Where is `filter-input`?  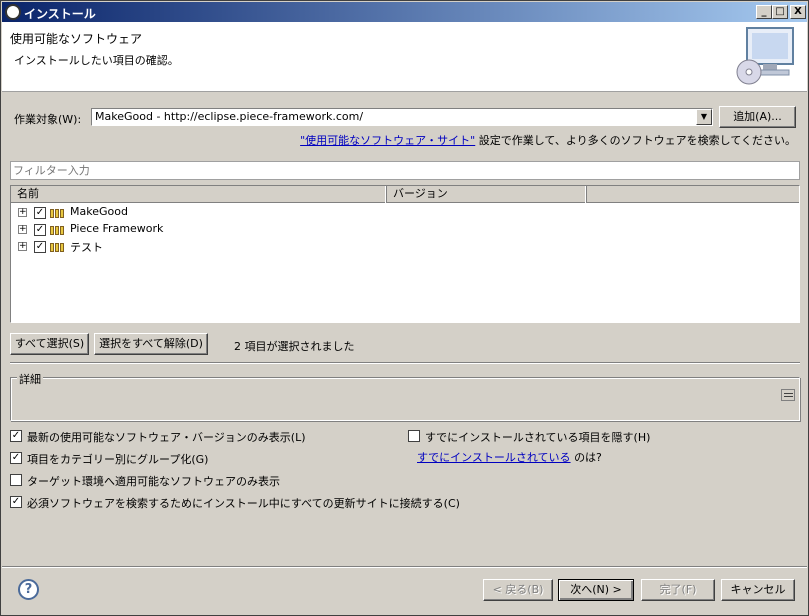
filter-input is located at coordinates (405, 170).